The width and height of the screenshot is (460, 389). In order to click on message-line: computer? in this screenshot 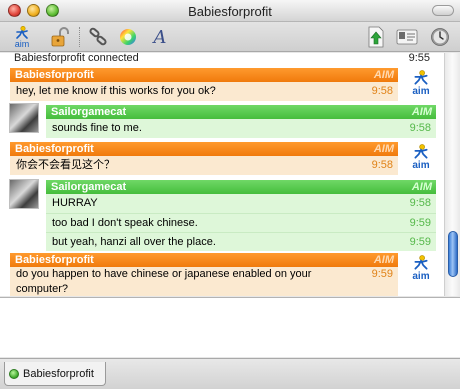, I will do `click(204, 289)`.